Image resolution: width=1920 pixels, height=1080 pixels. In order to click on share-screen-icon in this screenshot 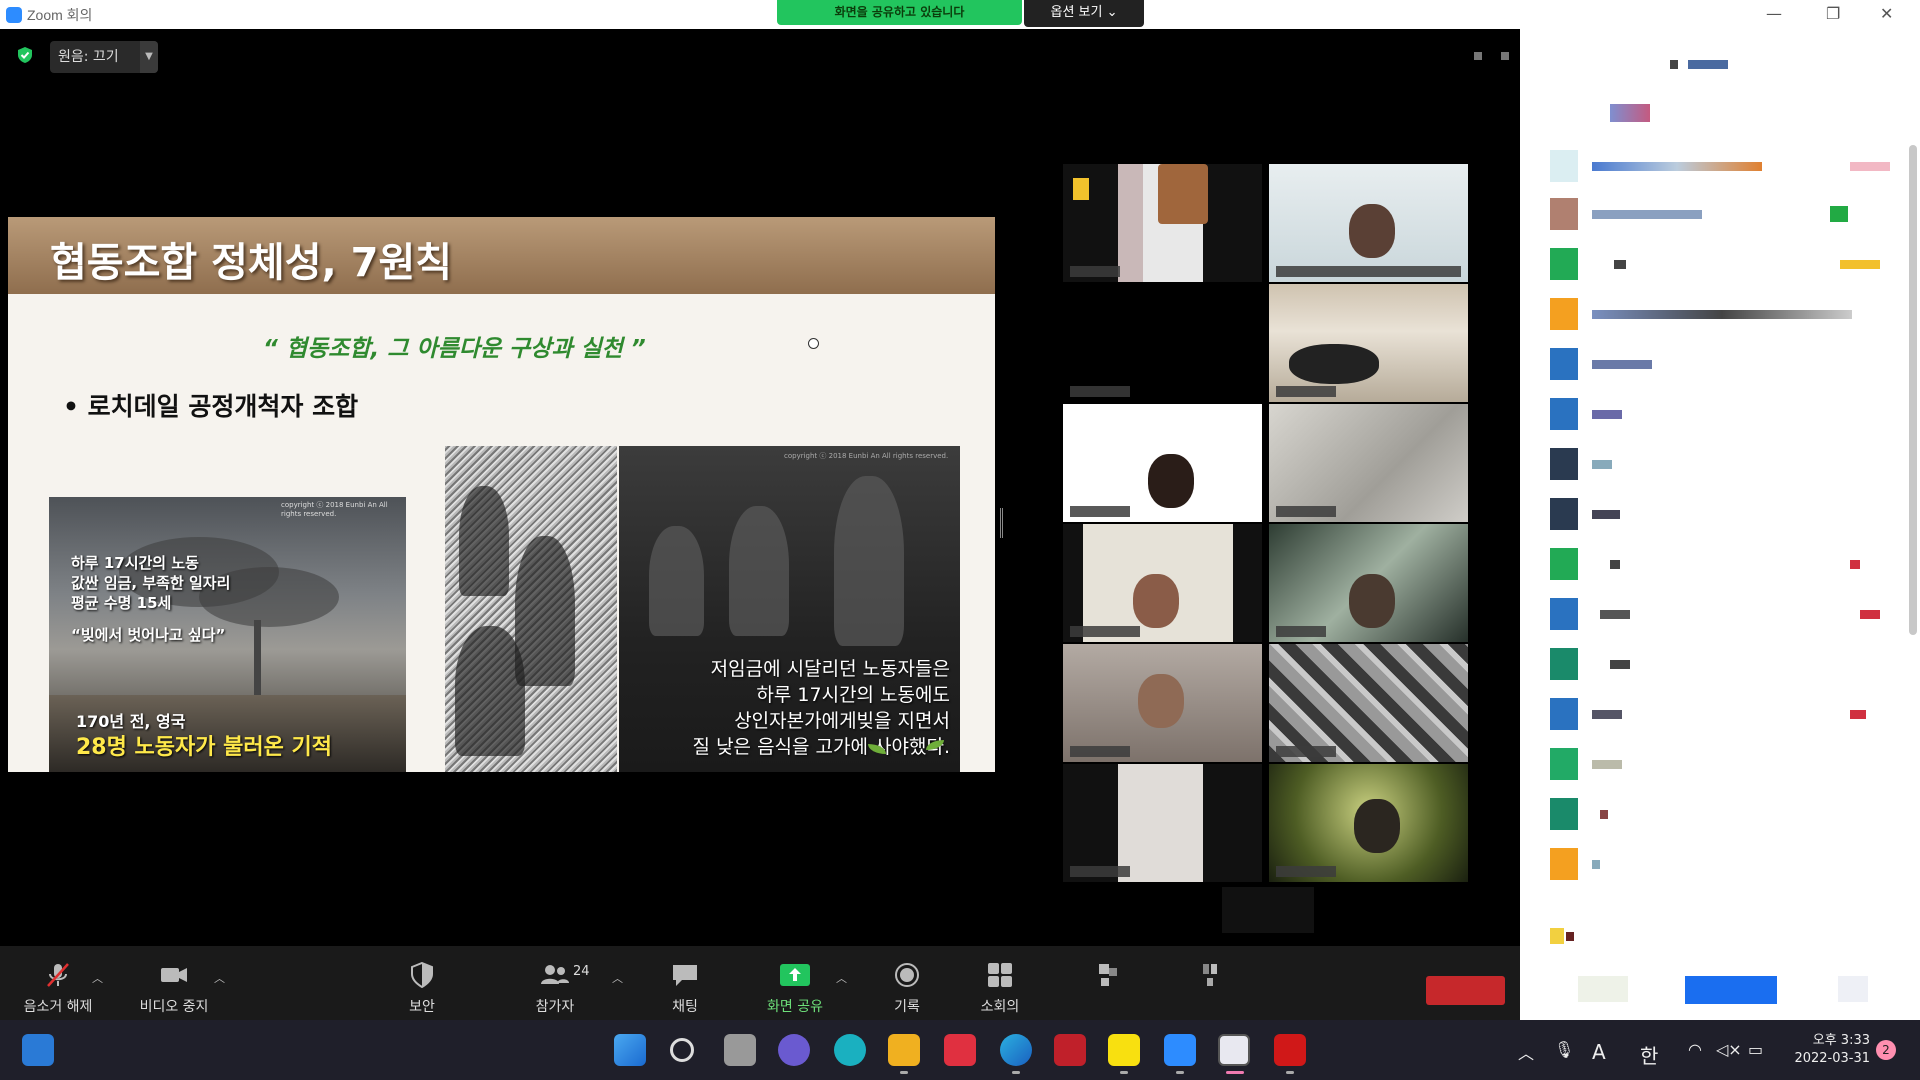, I will do `click(795, 975)`.